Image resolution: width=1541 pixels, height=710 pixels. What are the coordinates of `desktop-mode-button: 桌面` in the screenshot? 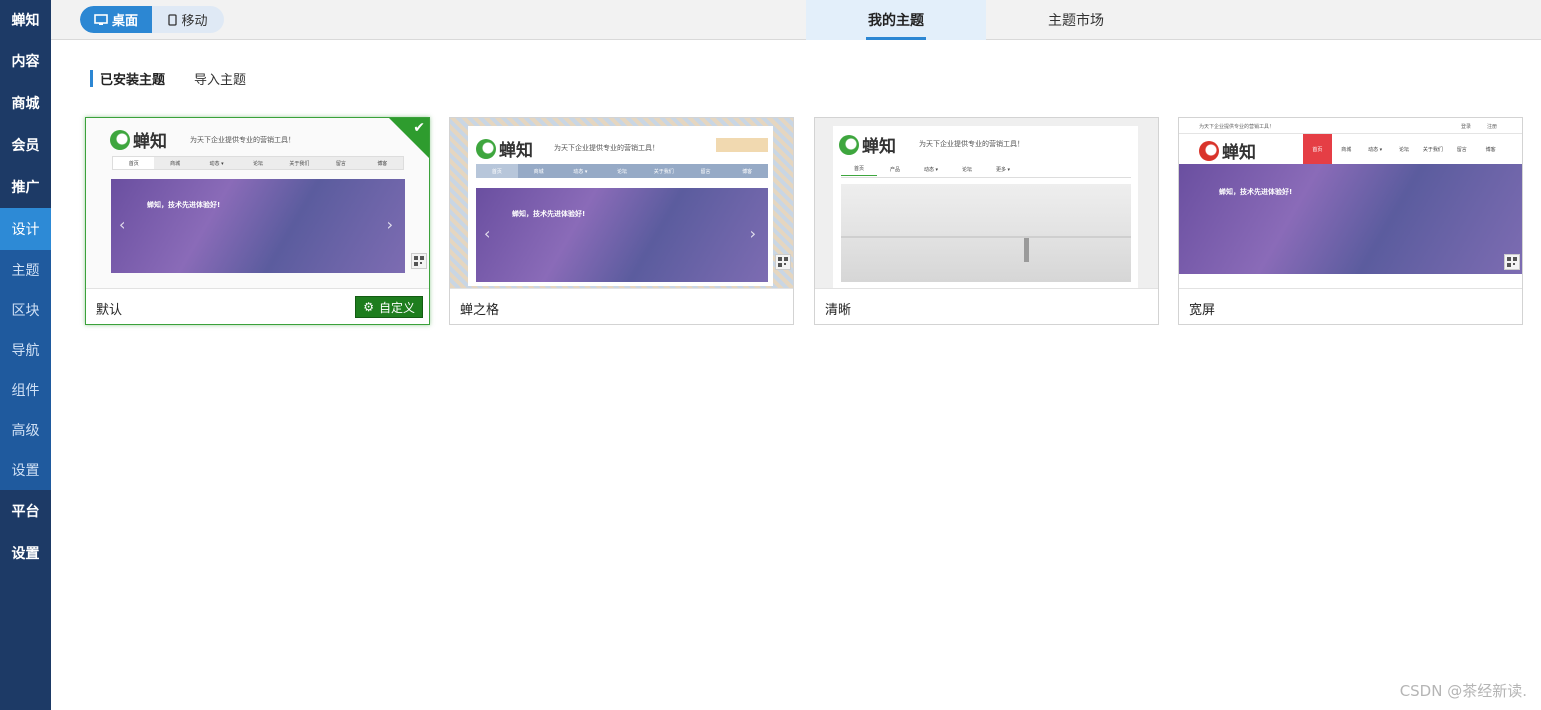 It's located at (116, 19).